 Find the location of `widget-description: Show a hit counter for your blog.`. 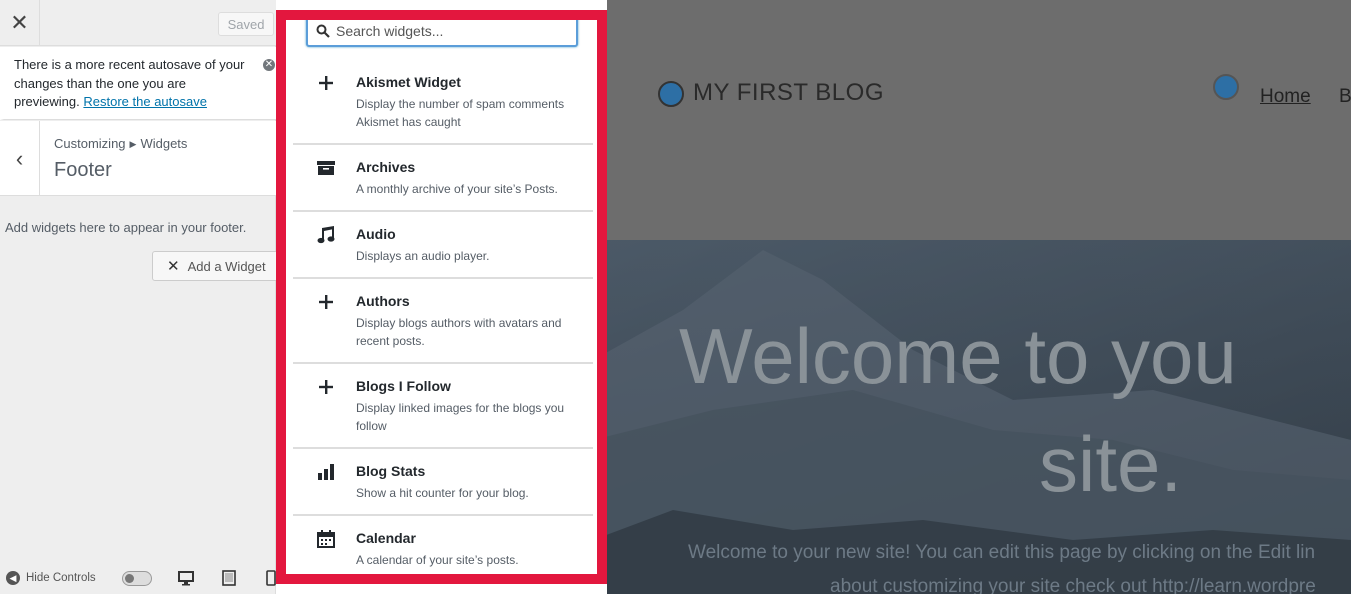

widget-description: Show a hit counter for your blog. is located at coordinates (442, 493).